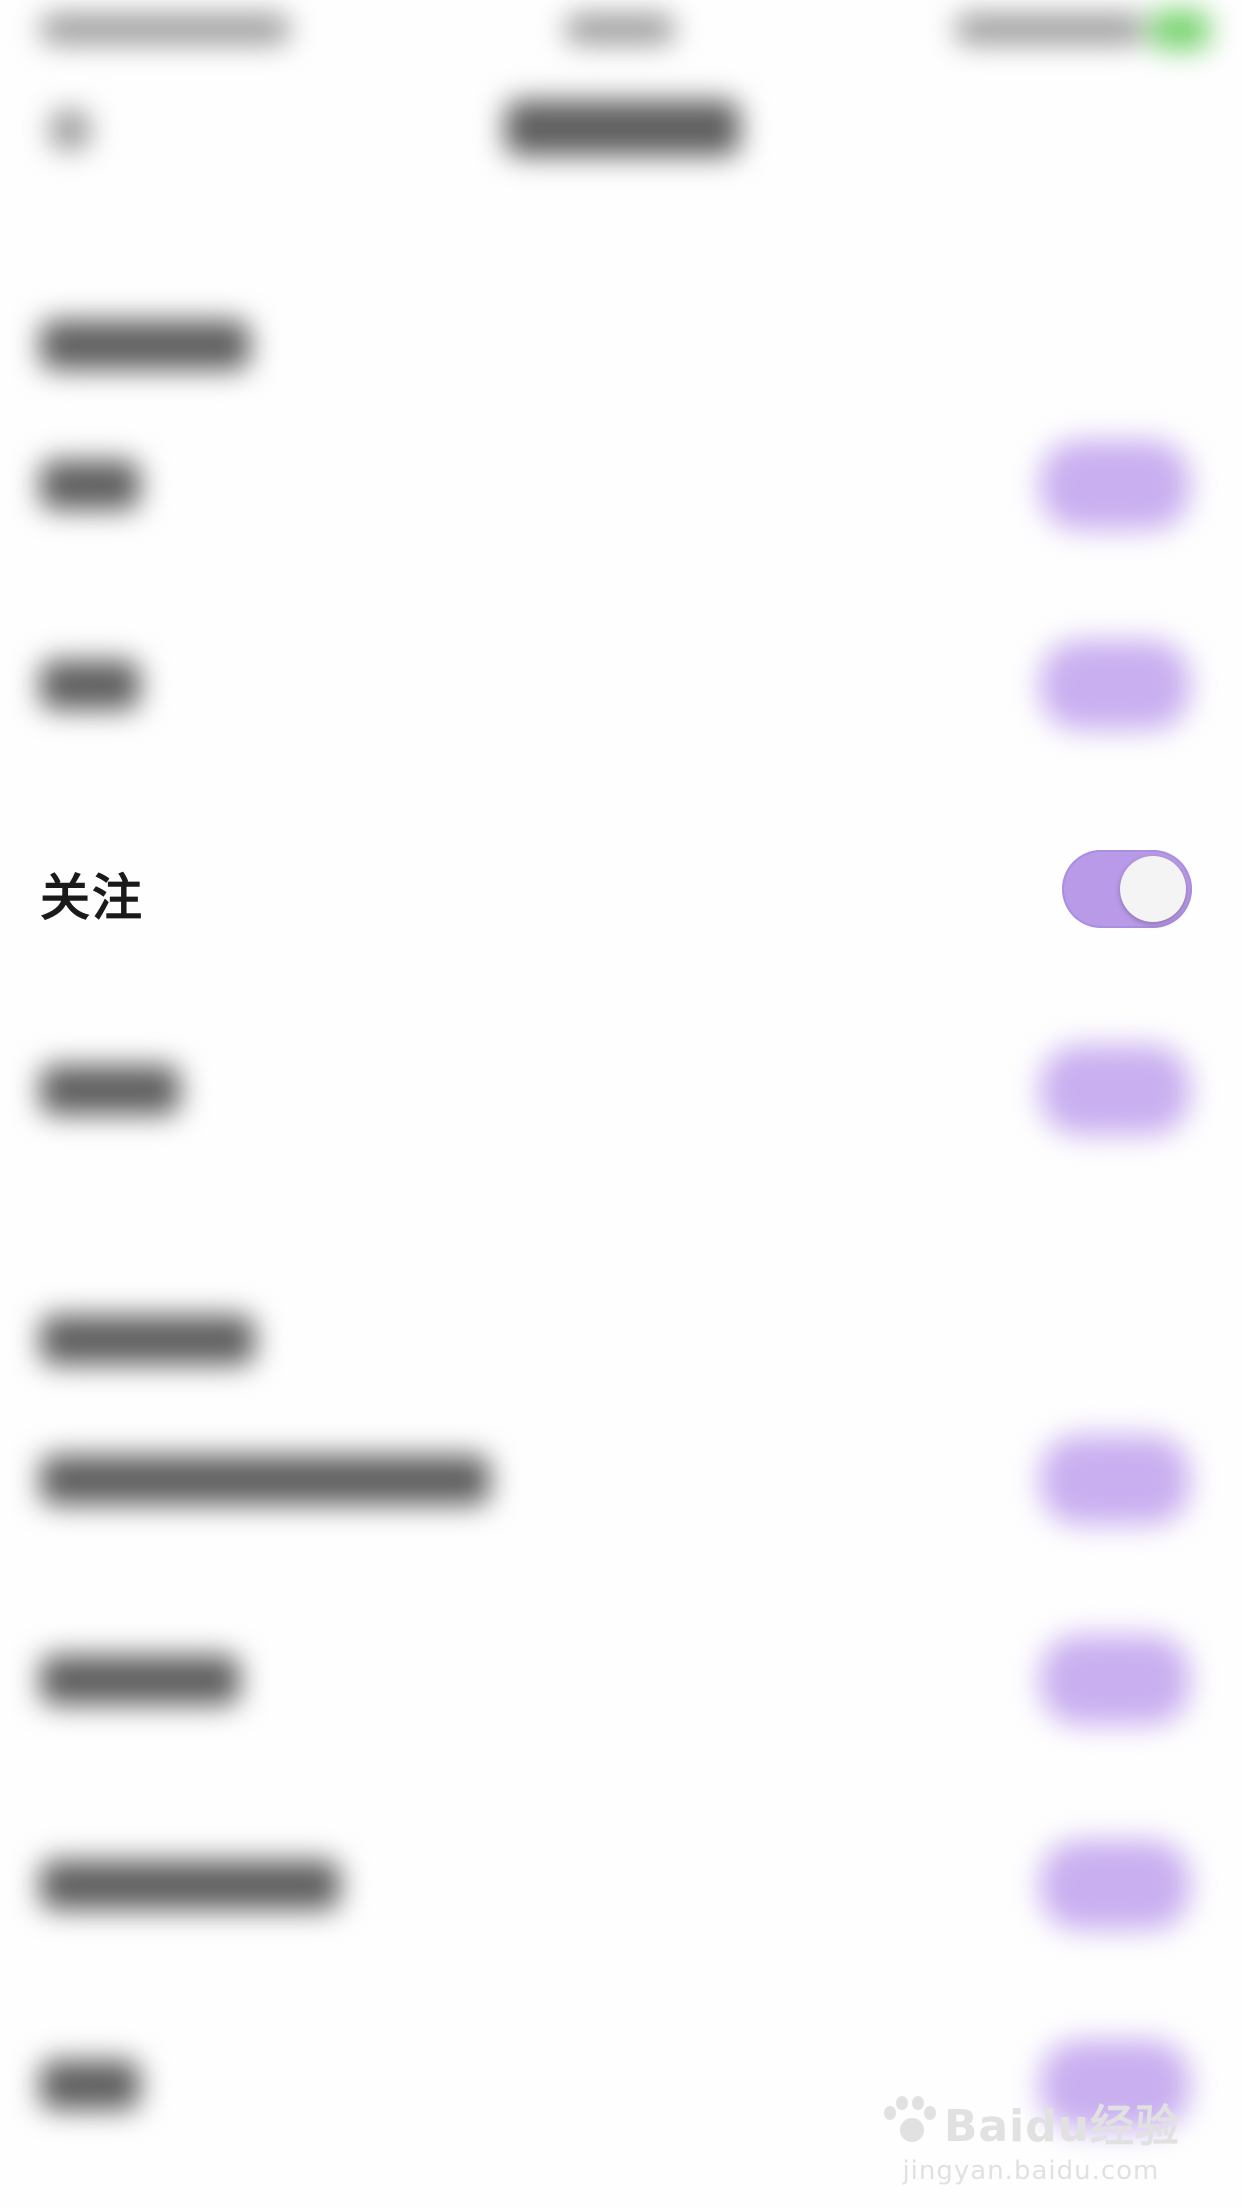  Describe the element at coordinates (622, 128) in the screenshot. I see `nav-title` at that location.